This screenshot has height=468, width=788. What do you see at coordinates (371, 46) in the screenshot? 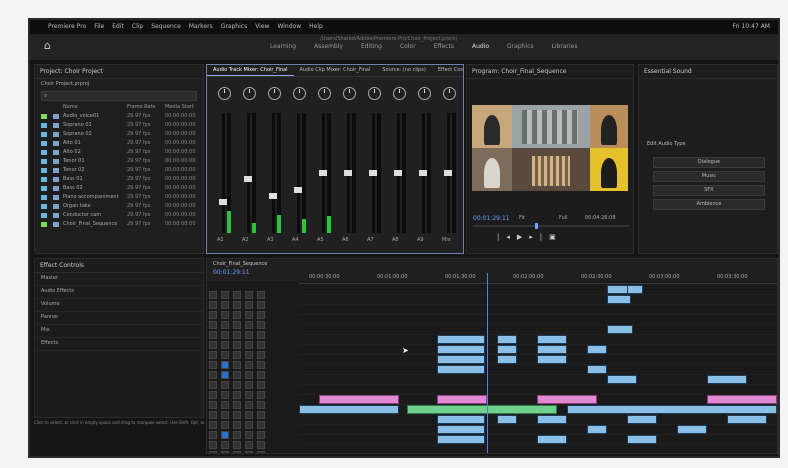
I see `workspace-tab: Editing` at bounding box center [371, 46].